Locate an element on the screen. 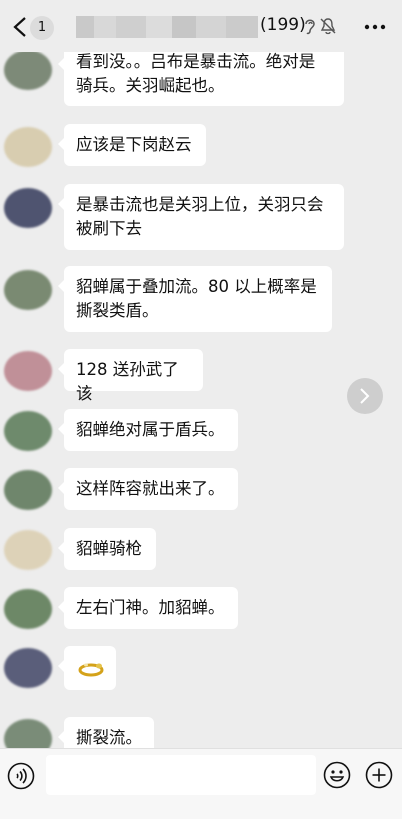 The height and width of the screenshot is (819, 402). earpiece-icon is located at coordinates (310, 27).